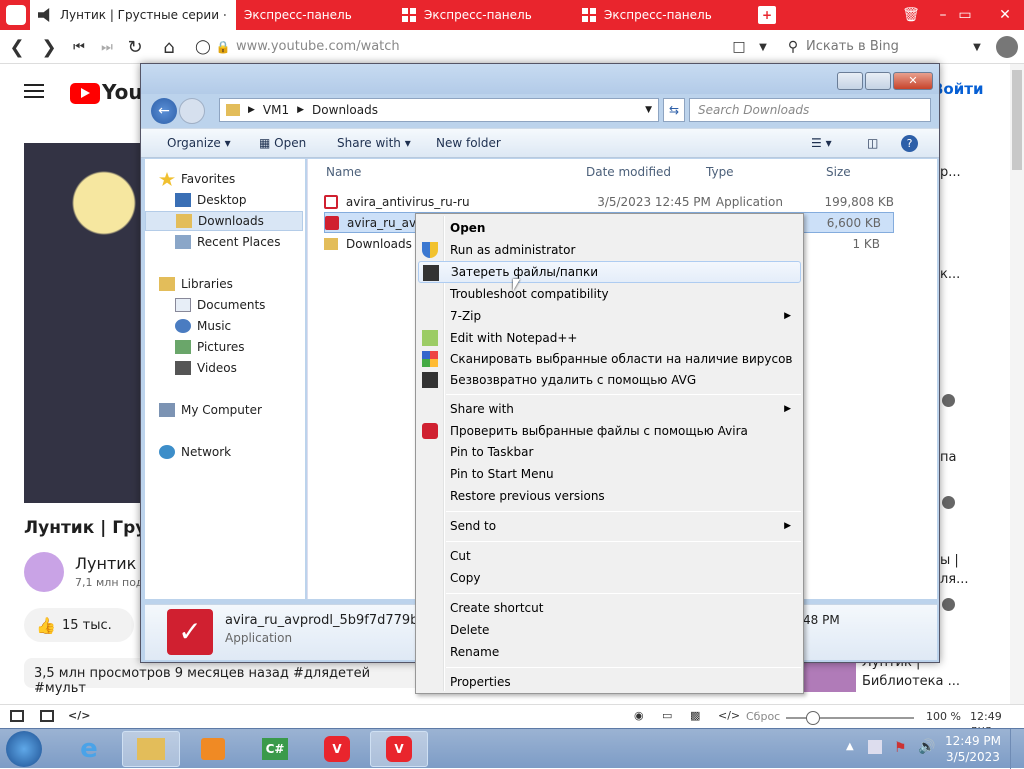 The image size is (1024, 769). I want to click on ie-taskbar-icon: e, so click(89, 749).